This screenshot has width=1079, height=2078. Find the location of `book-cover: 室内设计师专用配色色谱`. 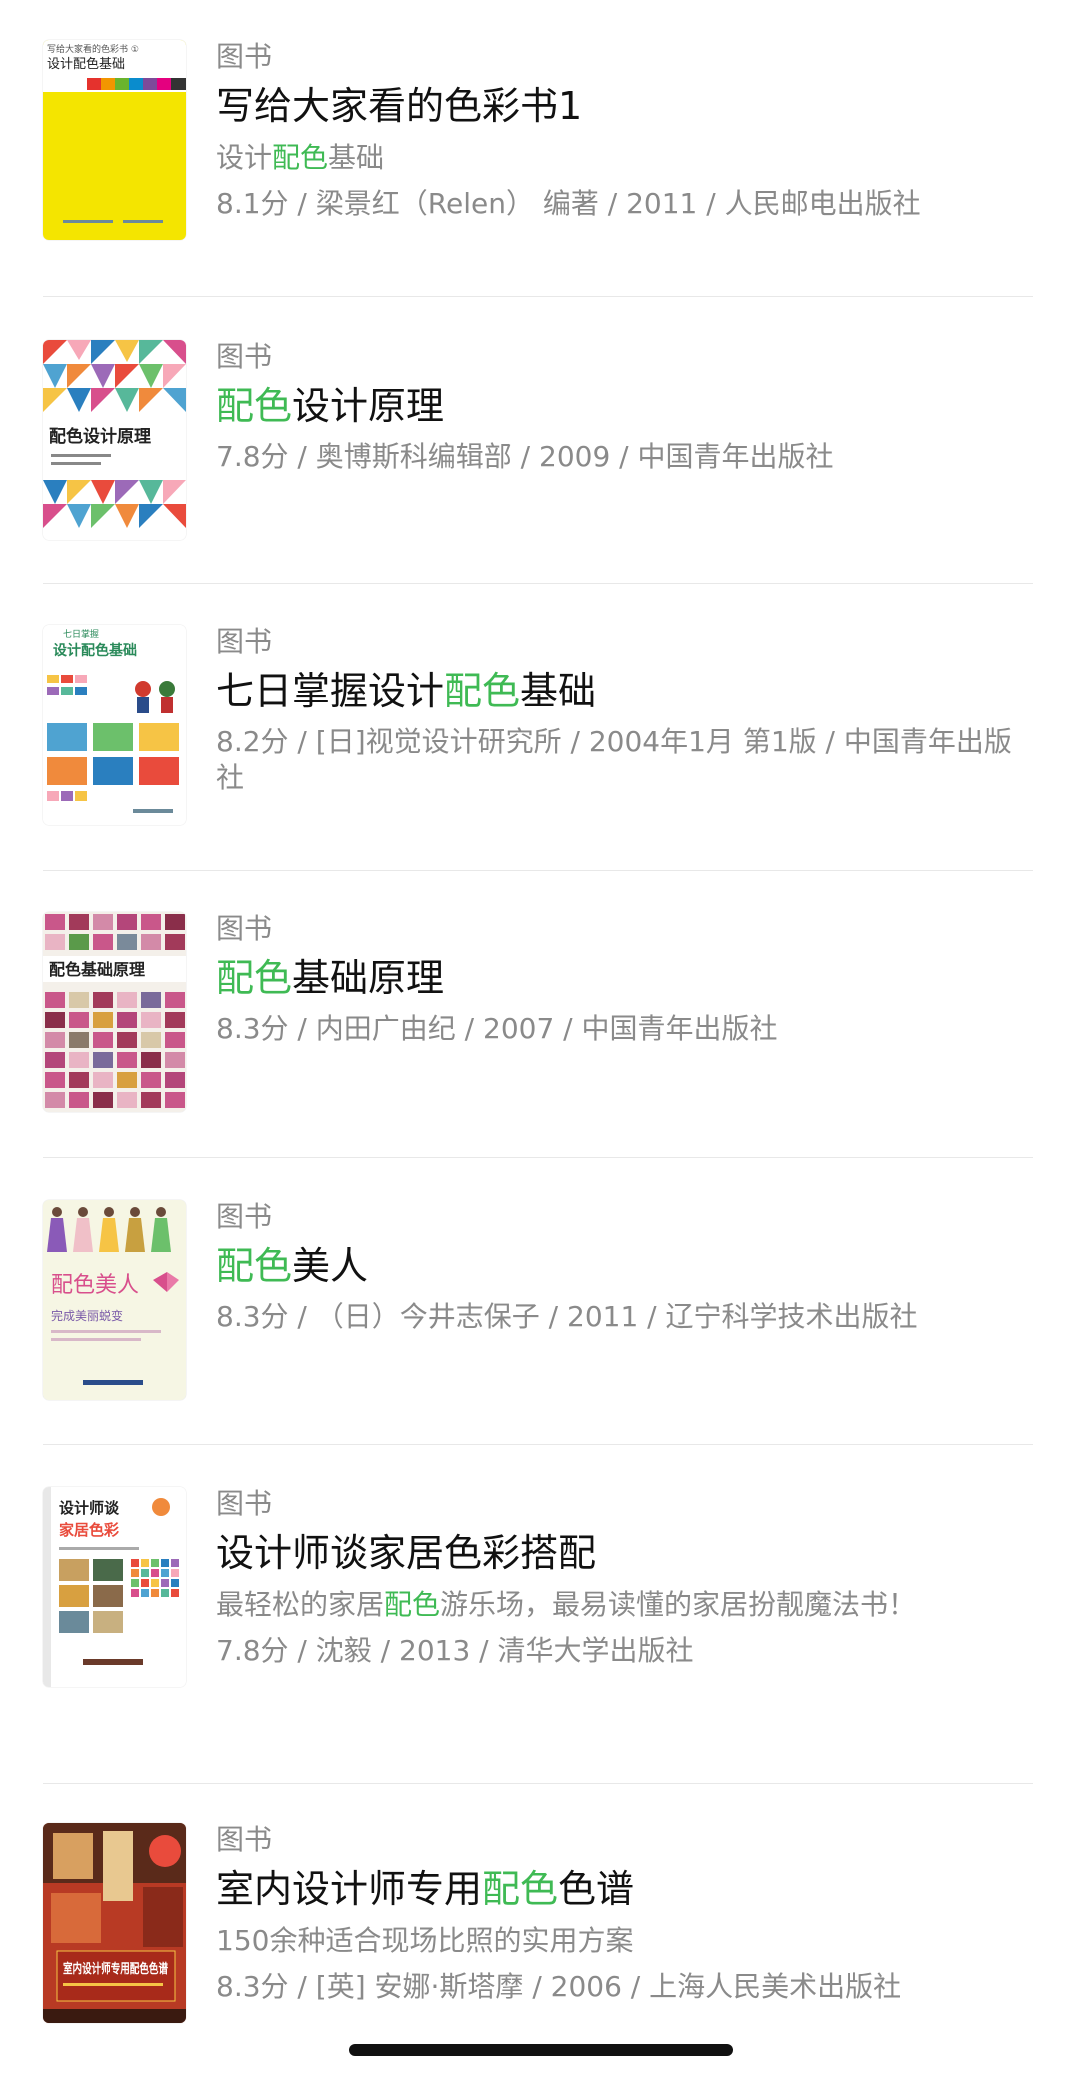

book-cover: 室内设计师专用配色色谱 is located at coordinates (114, 1923).